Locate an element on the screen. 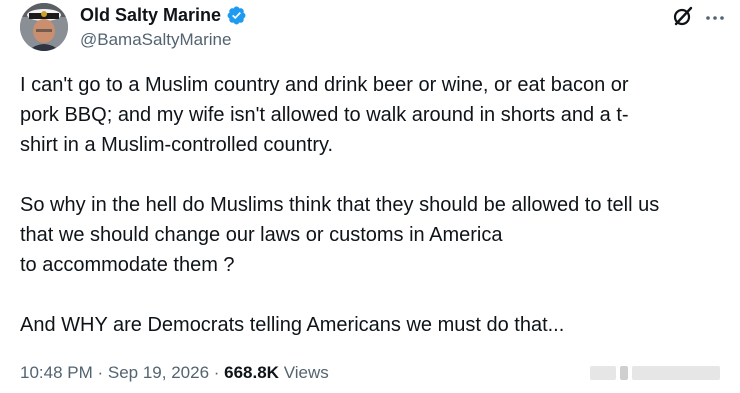  avatar is located at coordinates (44, 27).